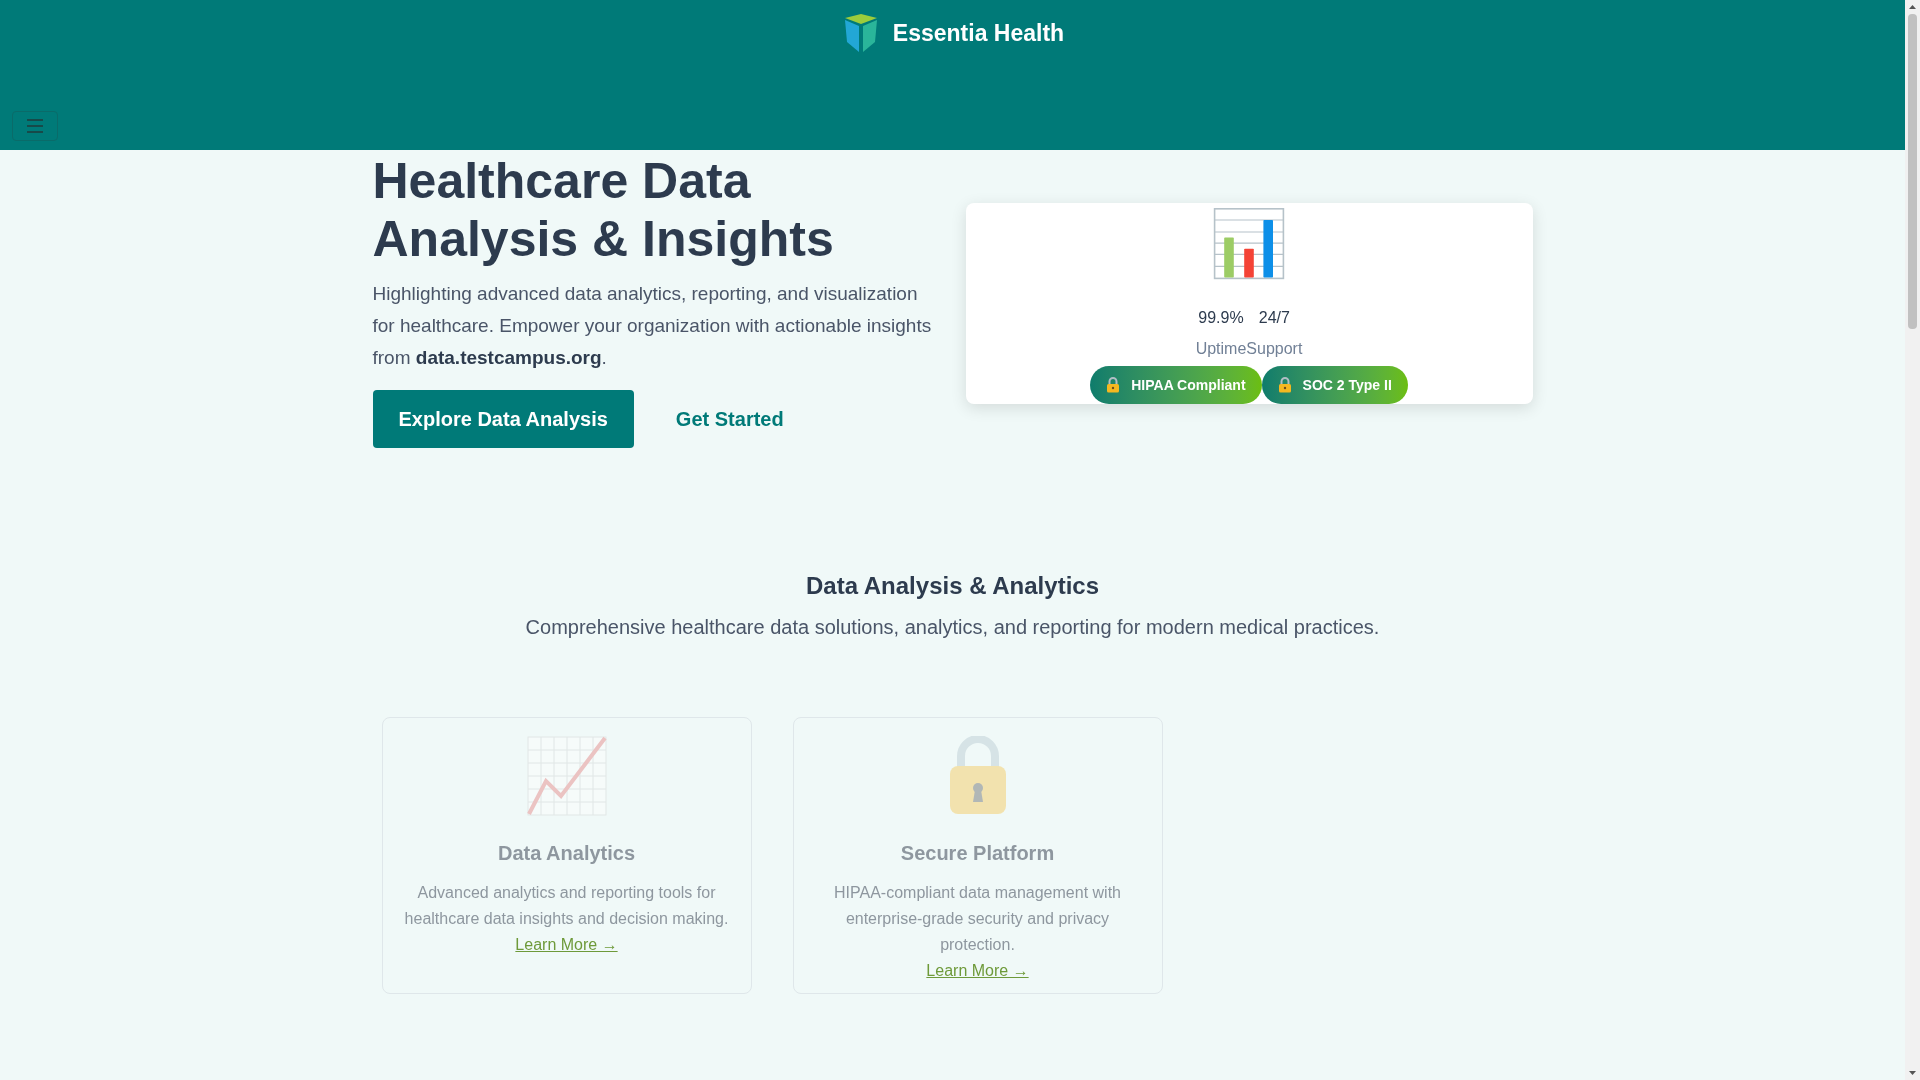  What do you see at coordinates (1188, 385) in the screenshot?
I see `badge-label: HIPAA Compliant` at bounding box center [1188, 385].